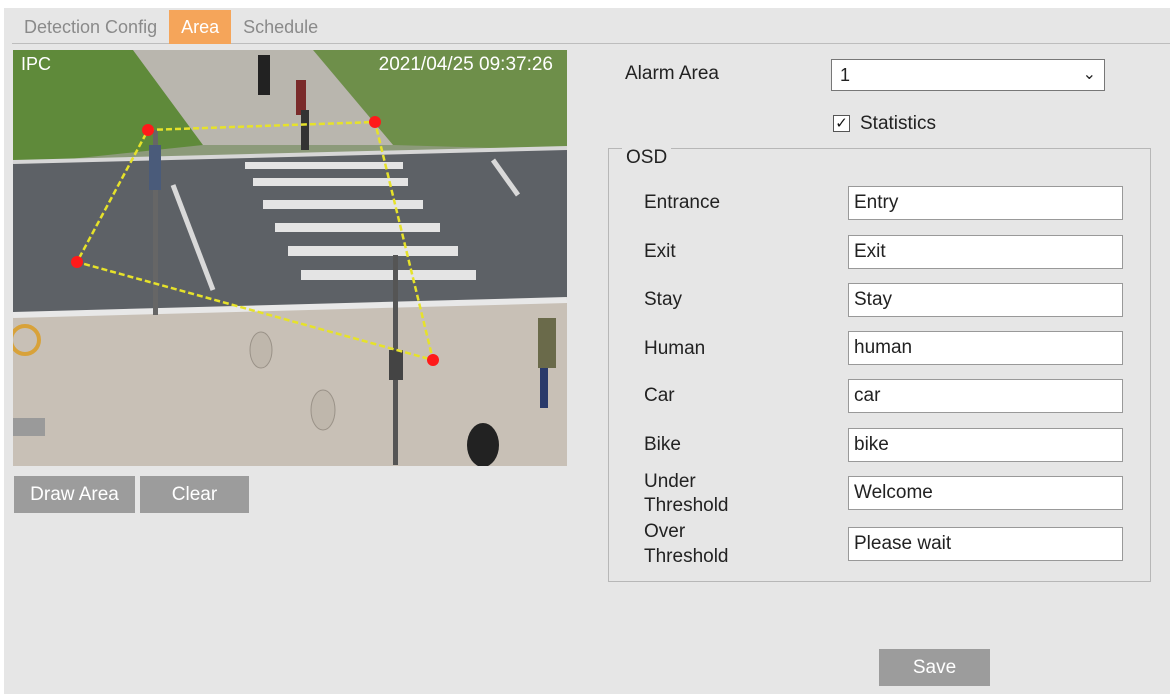  Describe the element at coordinates (1089, 74) in the screenshot. I see `chevron-down-icon: ⌄` at that location.